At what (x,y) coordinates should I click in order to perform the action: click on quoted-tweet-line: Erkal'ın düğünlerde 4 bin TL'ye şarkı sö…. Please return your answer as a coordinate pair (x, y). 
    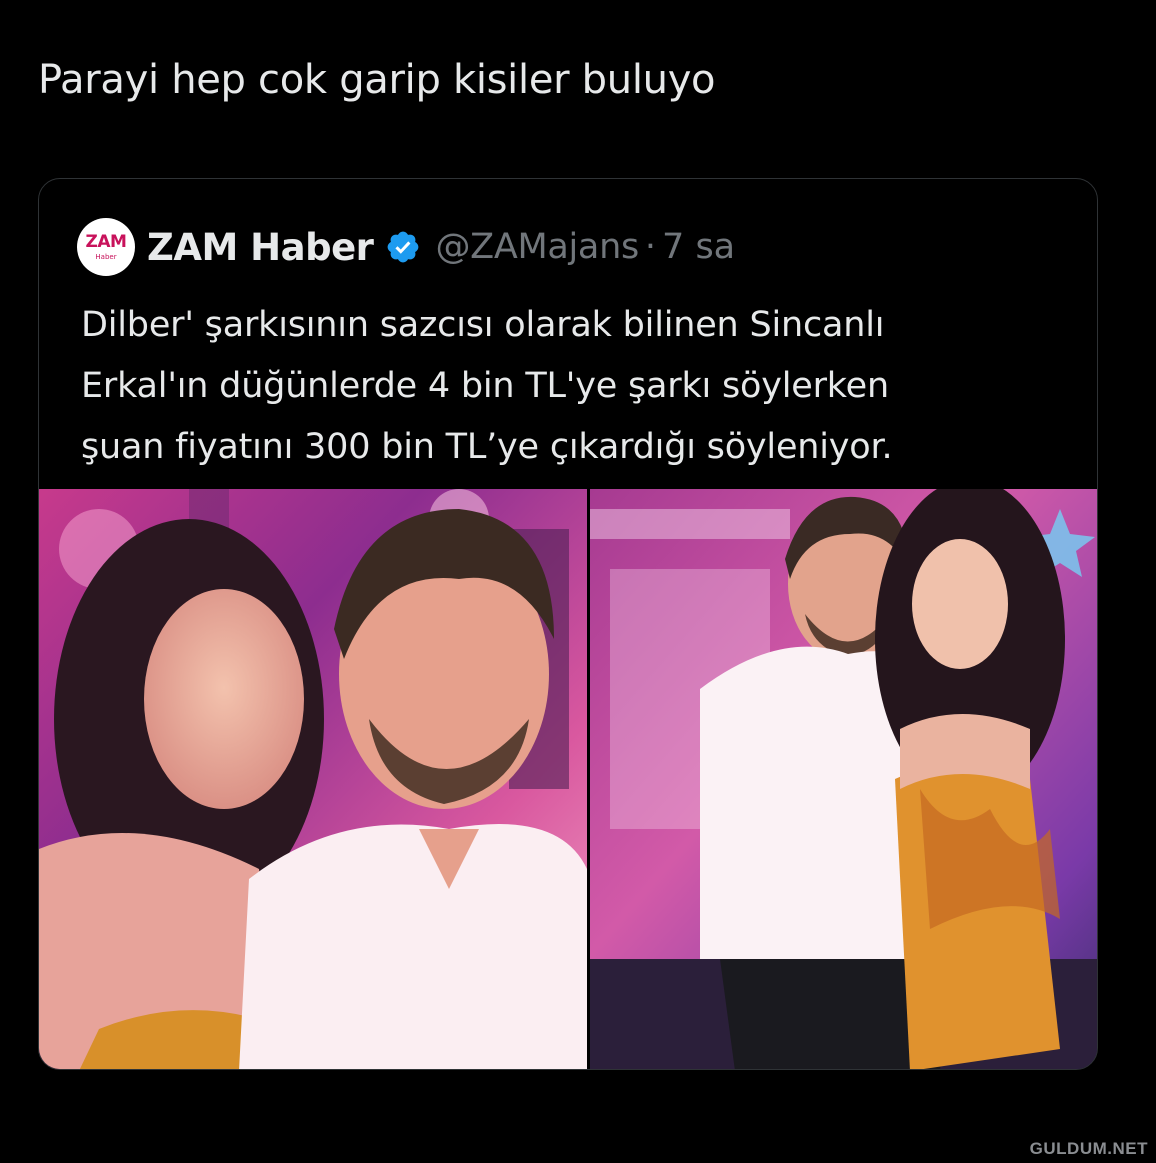
    Looking at the image, I should click on (485, 386).